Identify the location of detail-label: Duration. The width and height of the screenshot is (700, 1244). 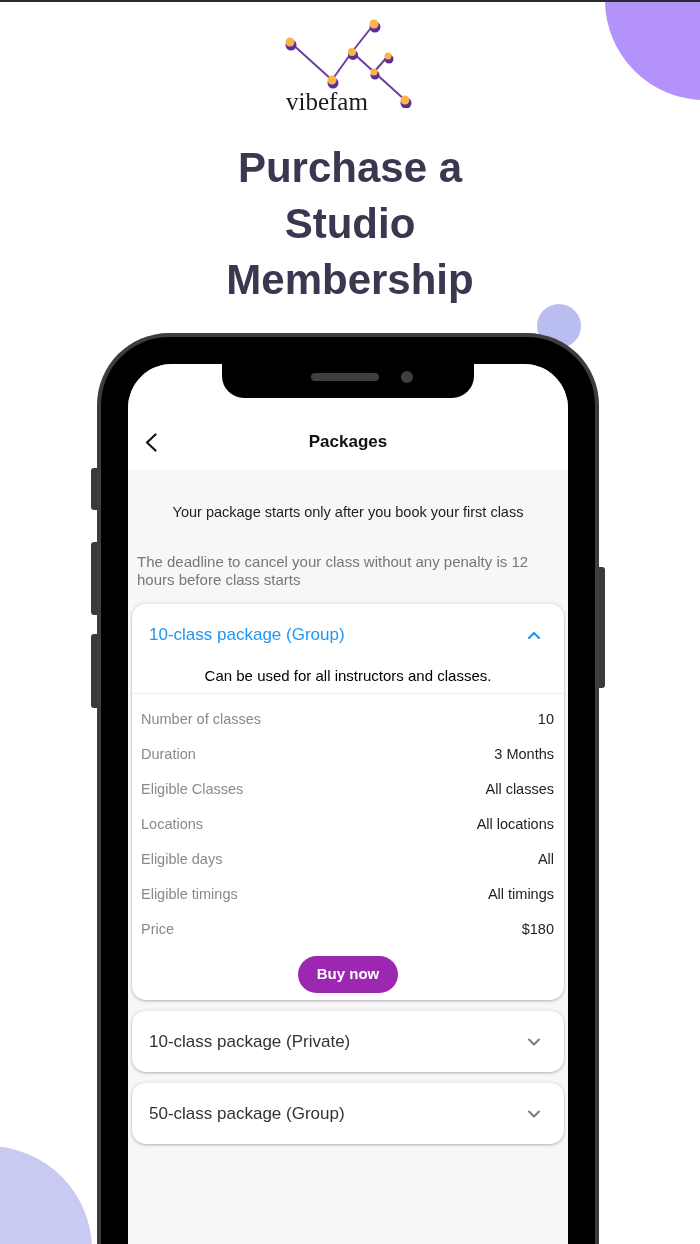
(168, 754).